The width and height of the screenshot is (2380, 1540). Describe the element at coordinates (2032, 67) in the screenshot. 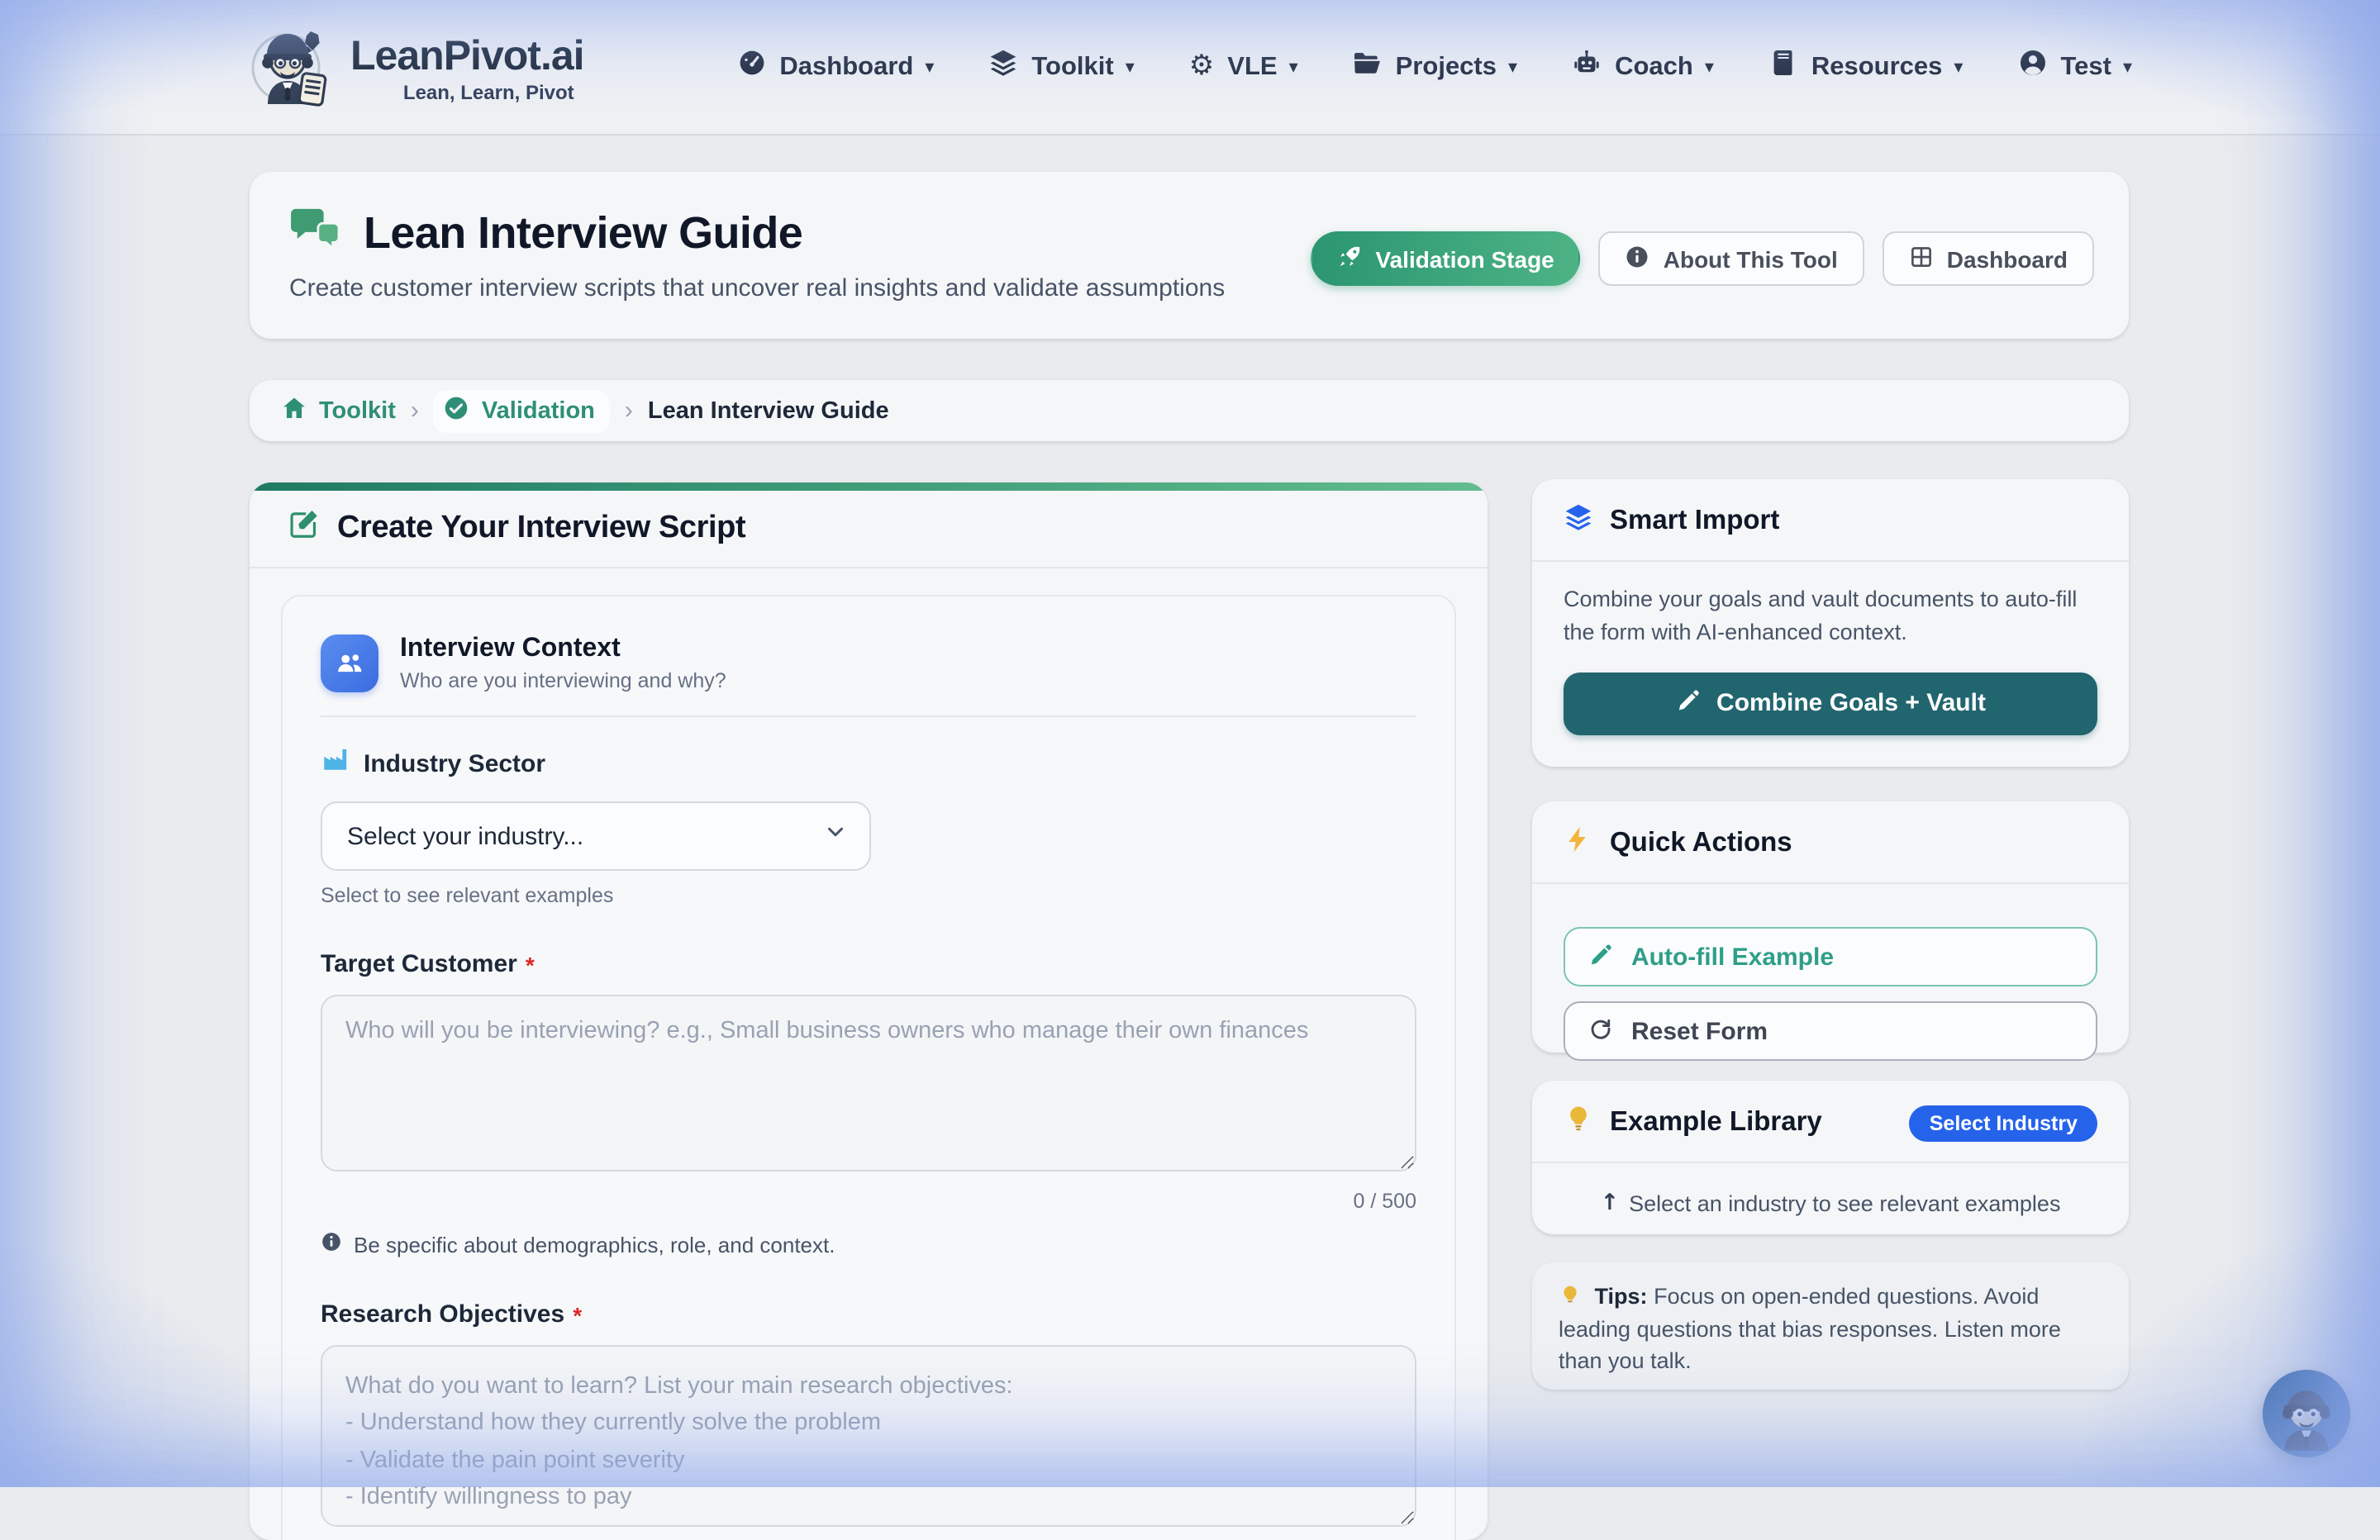

I see `user-icon` at that location.